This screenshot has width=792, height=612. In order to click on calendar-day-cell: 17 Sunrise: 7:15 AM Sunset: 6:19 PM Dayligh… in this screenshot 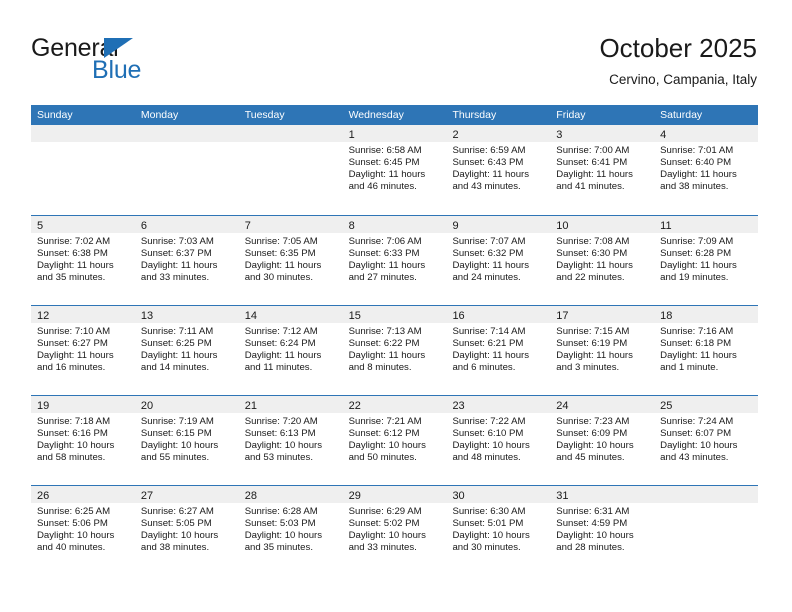, I will do `click(602, 350)`.